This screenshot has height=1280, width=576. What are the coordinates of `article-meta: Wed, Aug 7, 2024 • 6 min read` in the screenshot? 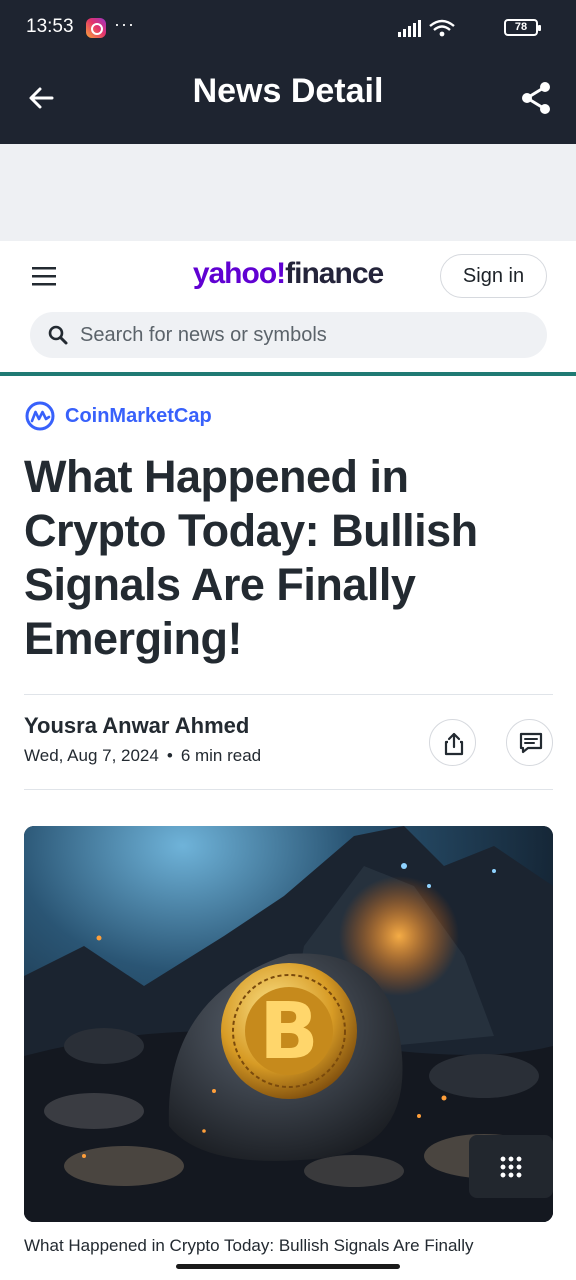 It's located at (143, 755).